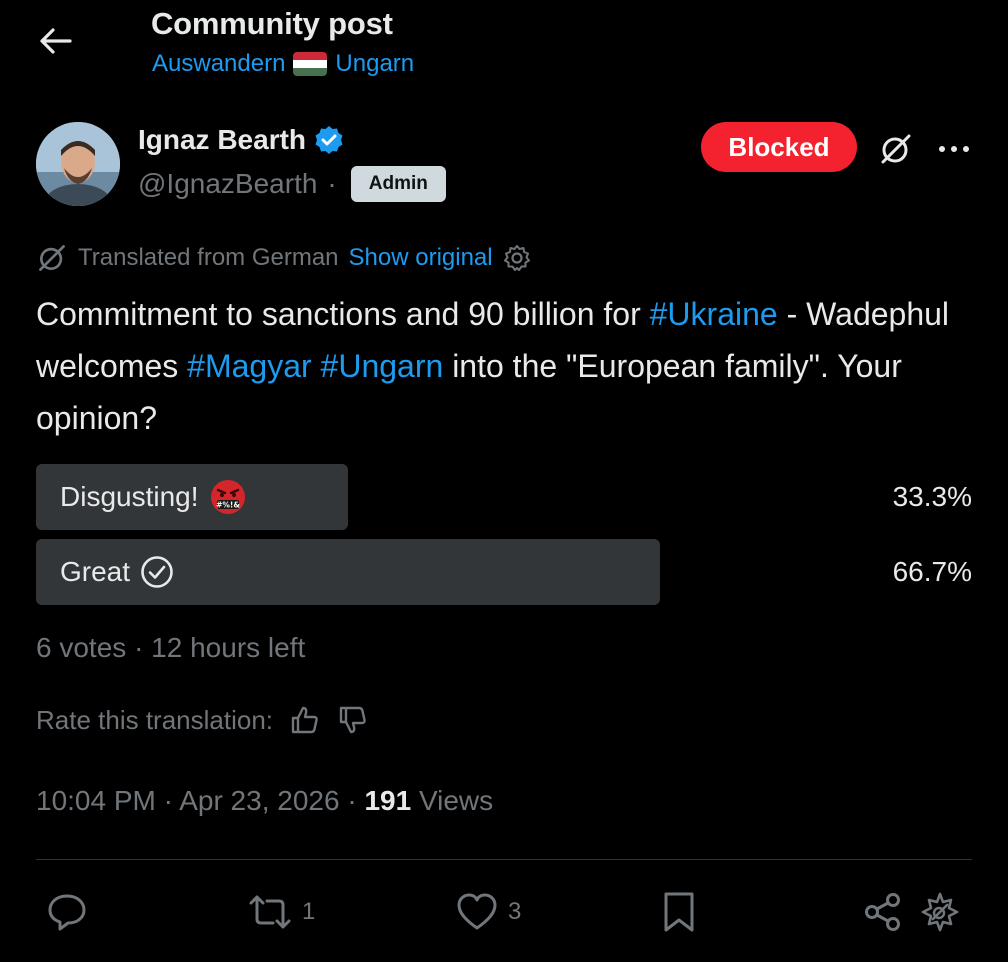  Describe the element at coordinates (932, 496) in the screenshot. I see `poll-option-percent: 33.3%` at that location.